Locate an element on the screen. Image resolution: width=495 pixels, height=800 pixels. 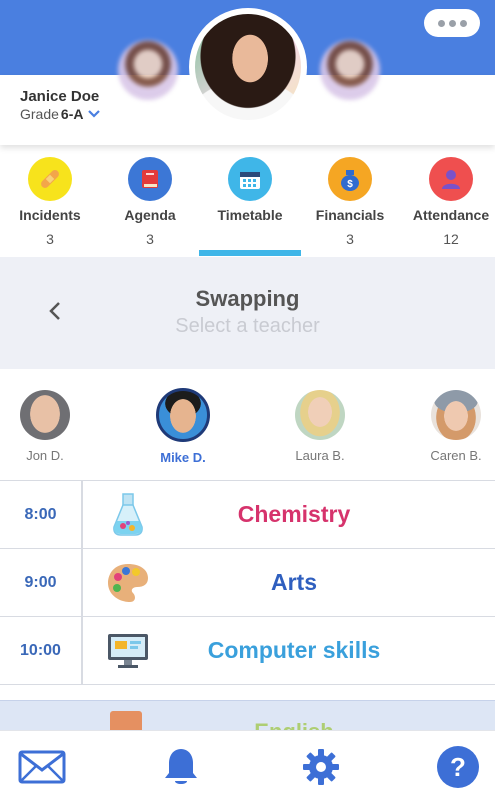
row-subject: Chemistry is located at coordinates (294, 514).